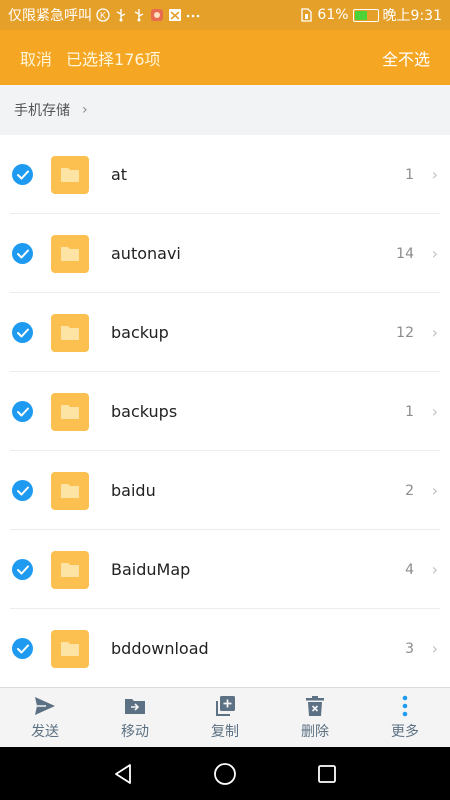  What do you see at coordinates (409, 569) in the screenshot?
I see `item-count: 4` at bounding box center [409, 569].